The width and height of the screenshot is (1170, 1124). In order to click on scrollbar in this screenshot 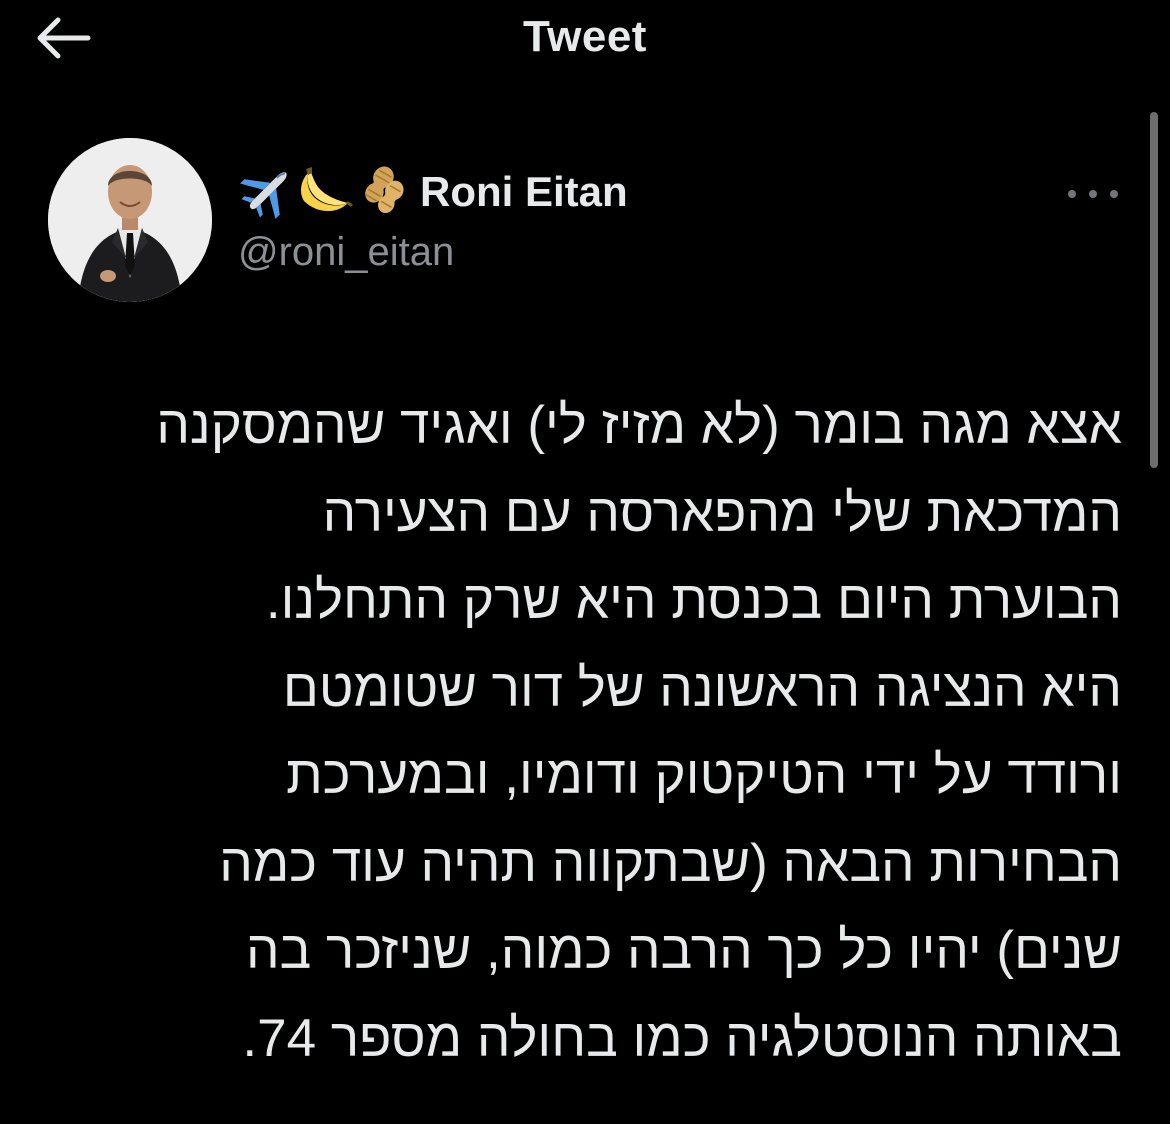, I will do `click(1154, 290)`.